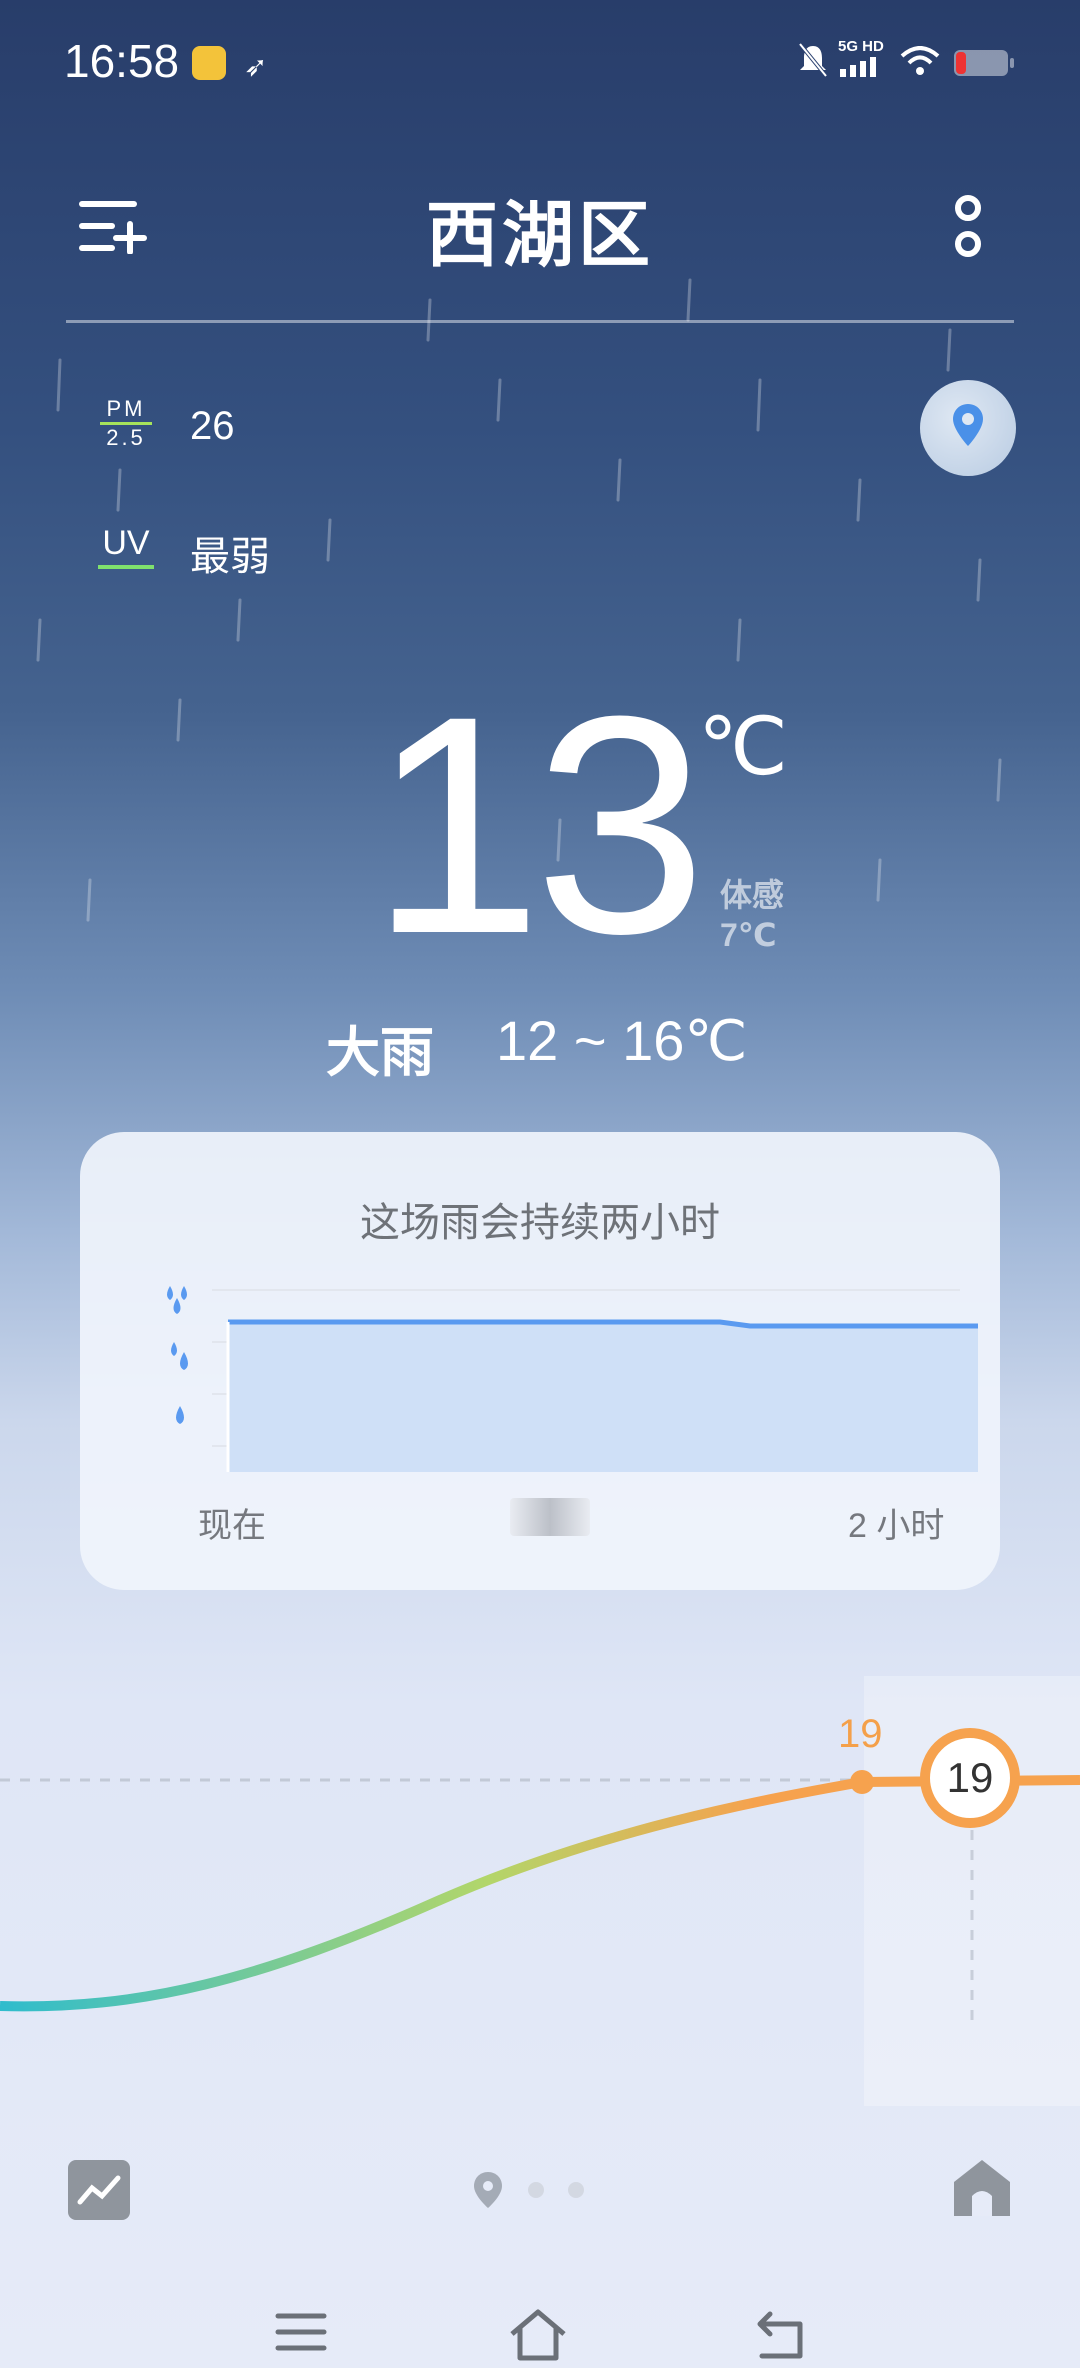 The width and height of the screenshot is (1080, 2368). I want to click on bird-notification-icon: ➶, so click(256, 66).